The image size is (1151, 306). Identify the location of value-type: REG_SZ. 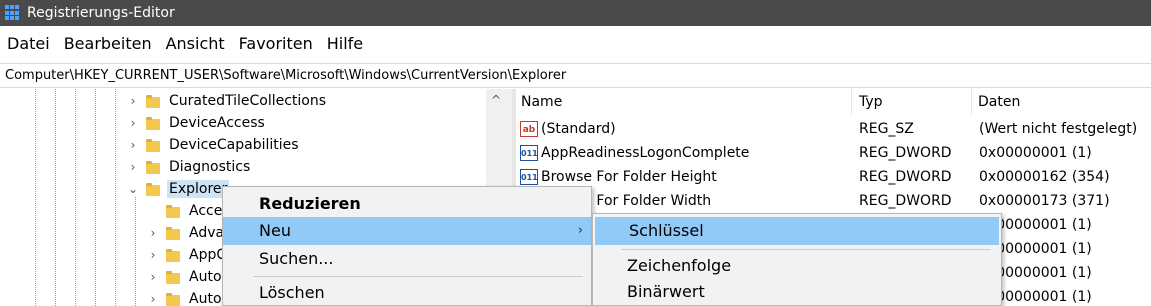
(886, 129).